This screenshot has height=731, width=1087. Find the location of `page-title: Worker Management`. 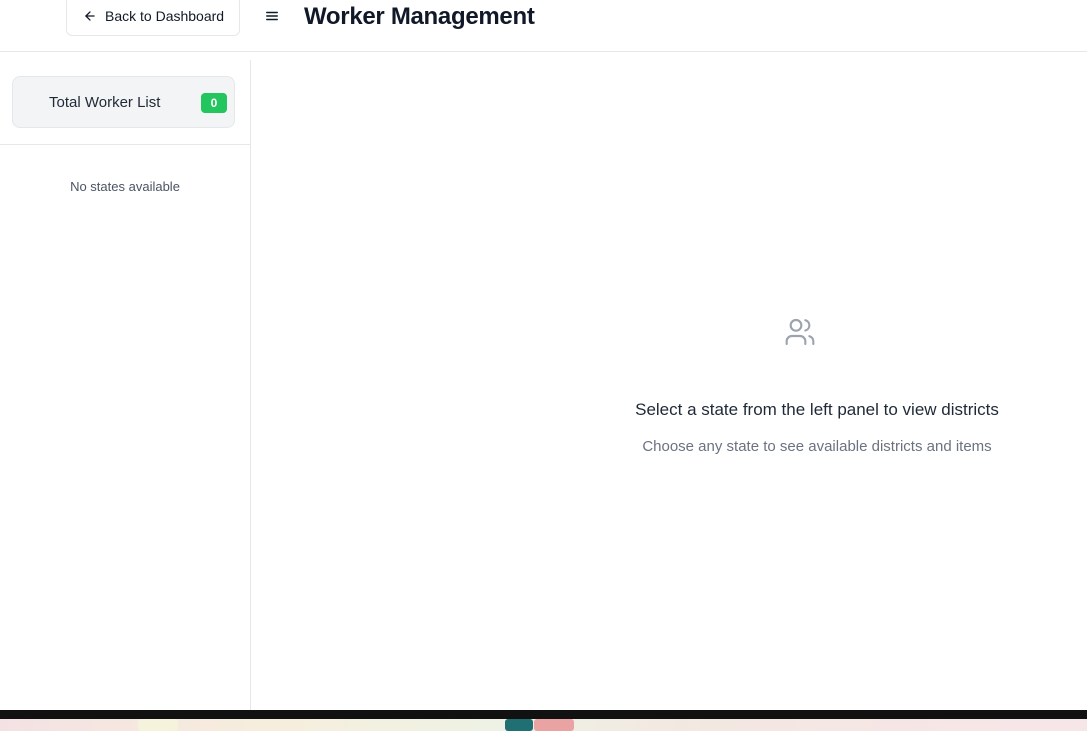

page-title: Worker Management is located at coordinates (419, 16).